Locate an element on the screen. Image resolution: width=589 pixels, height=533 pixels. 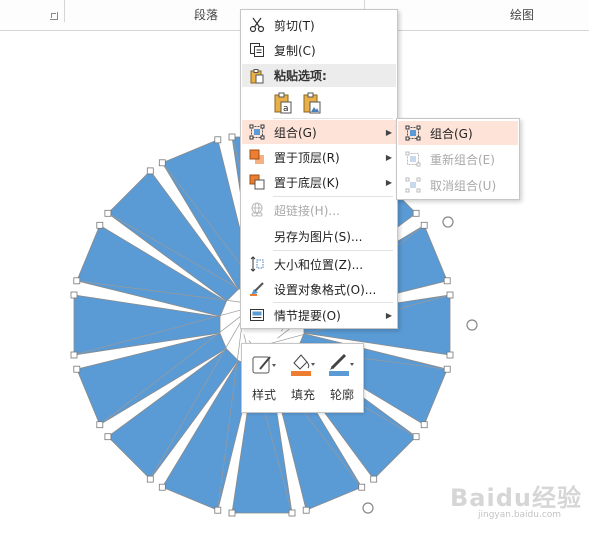
keep-text-only-icon: a is located at coordinates (283, 103).